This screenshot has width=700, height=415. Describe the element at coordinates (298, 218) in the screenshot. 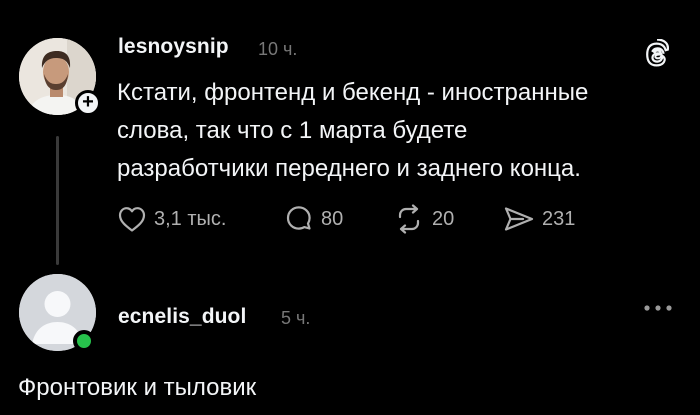

I see `comment-icon` at that location.